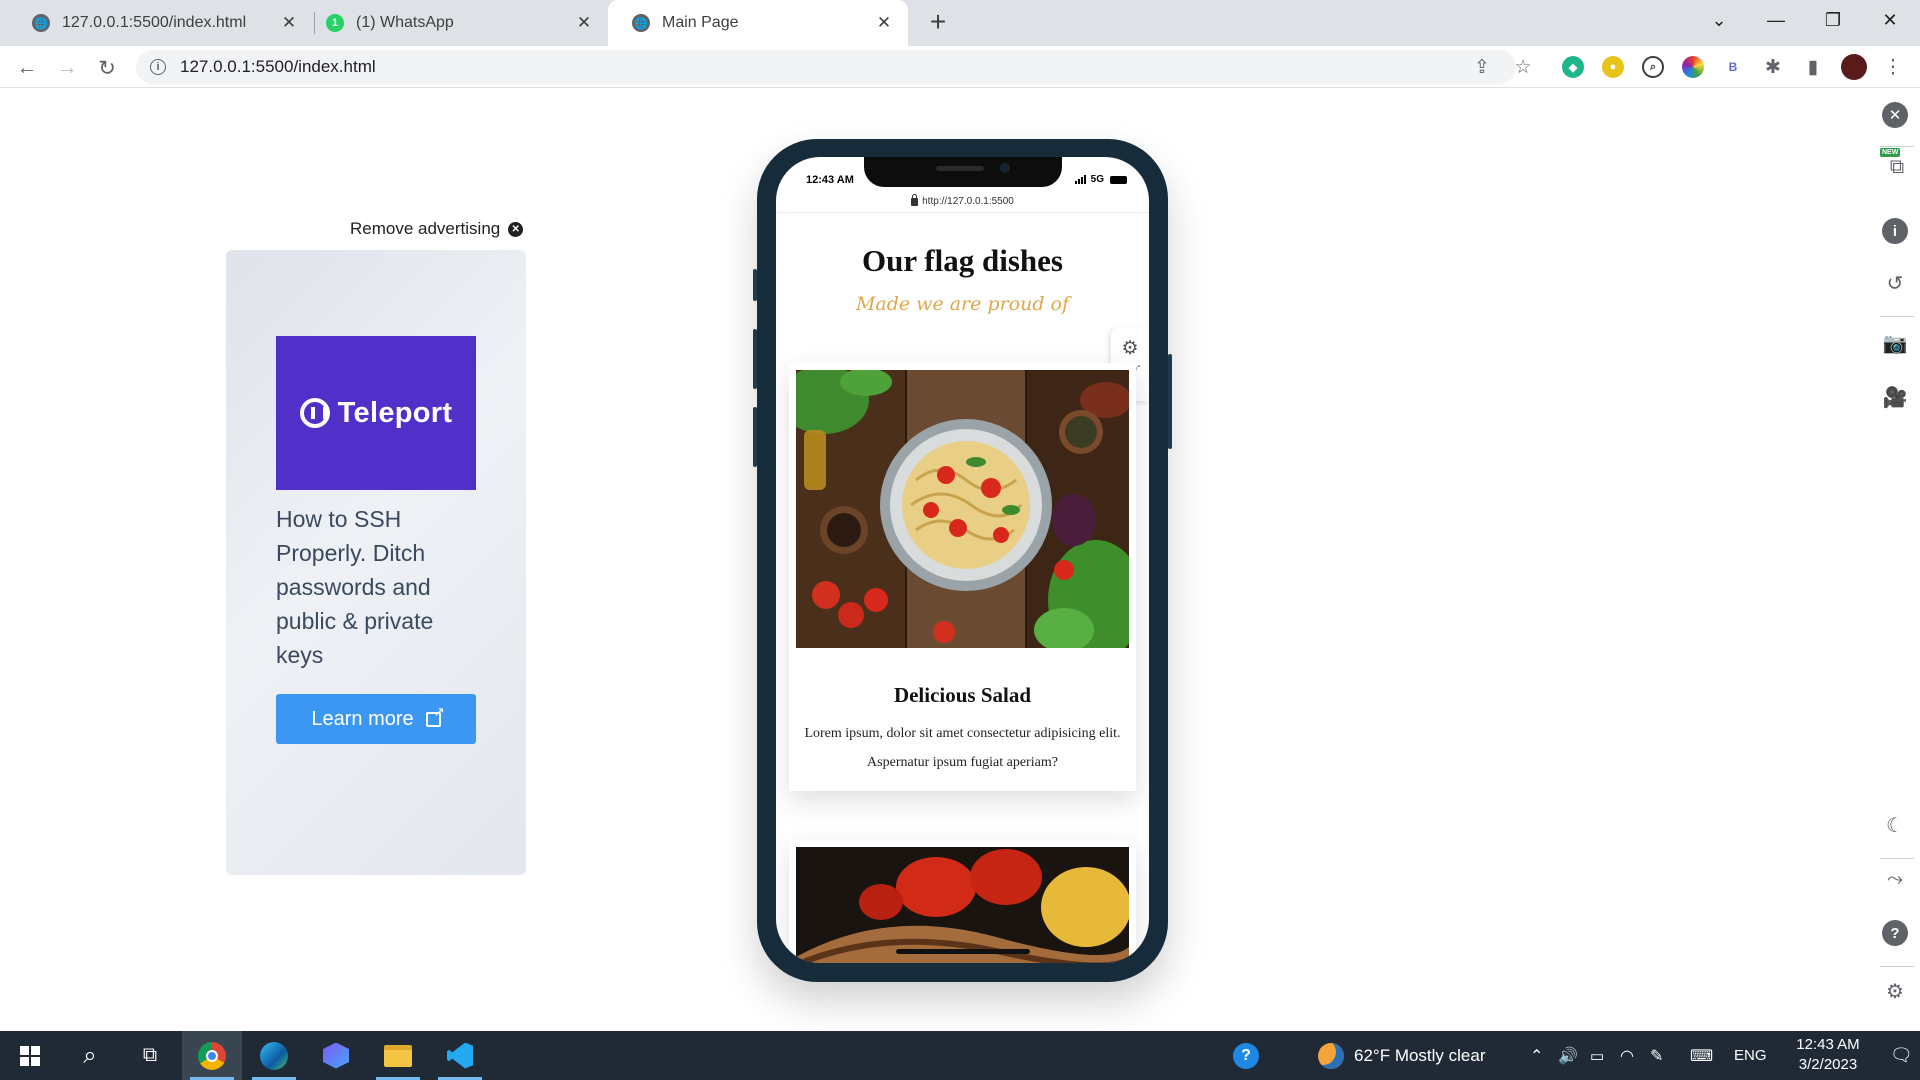 This screenshot has width=1920, height=1080. Describe the element at coordinates (1719, 20) in the screenshot. I see `tab-search-icon: ⌄` at that location.